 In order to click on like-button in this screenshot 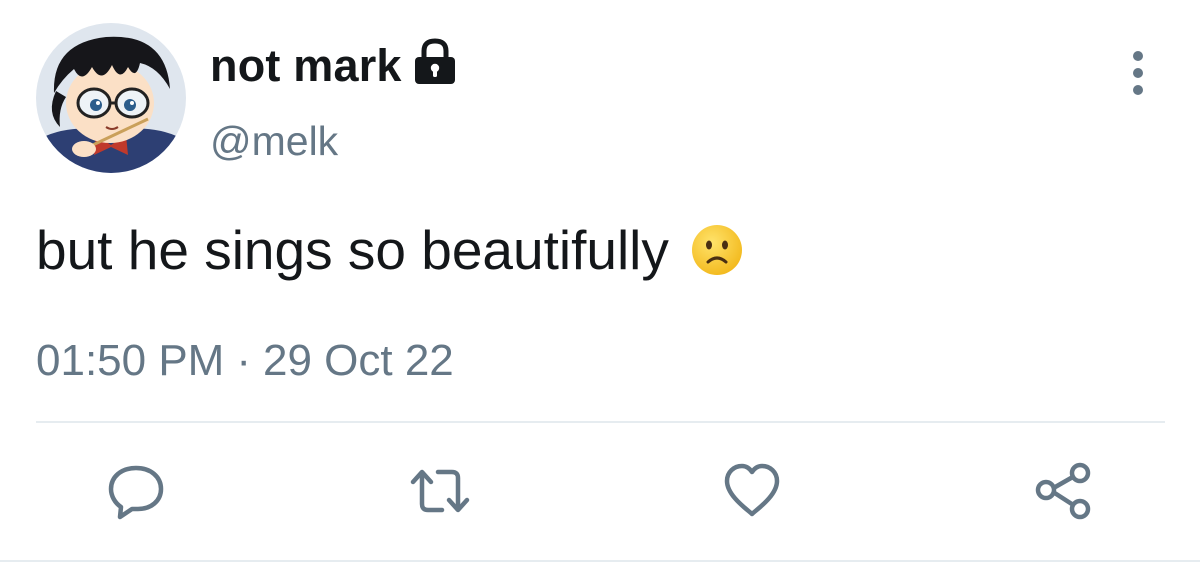, I will do `click(752, 491)`.